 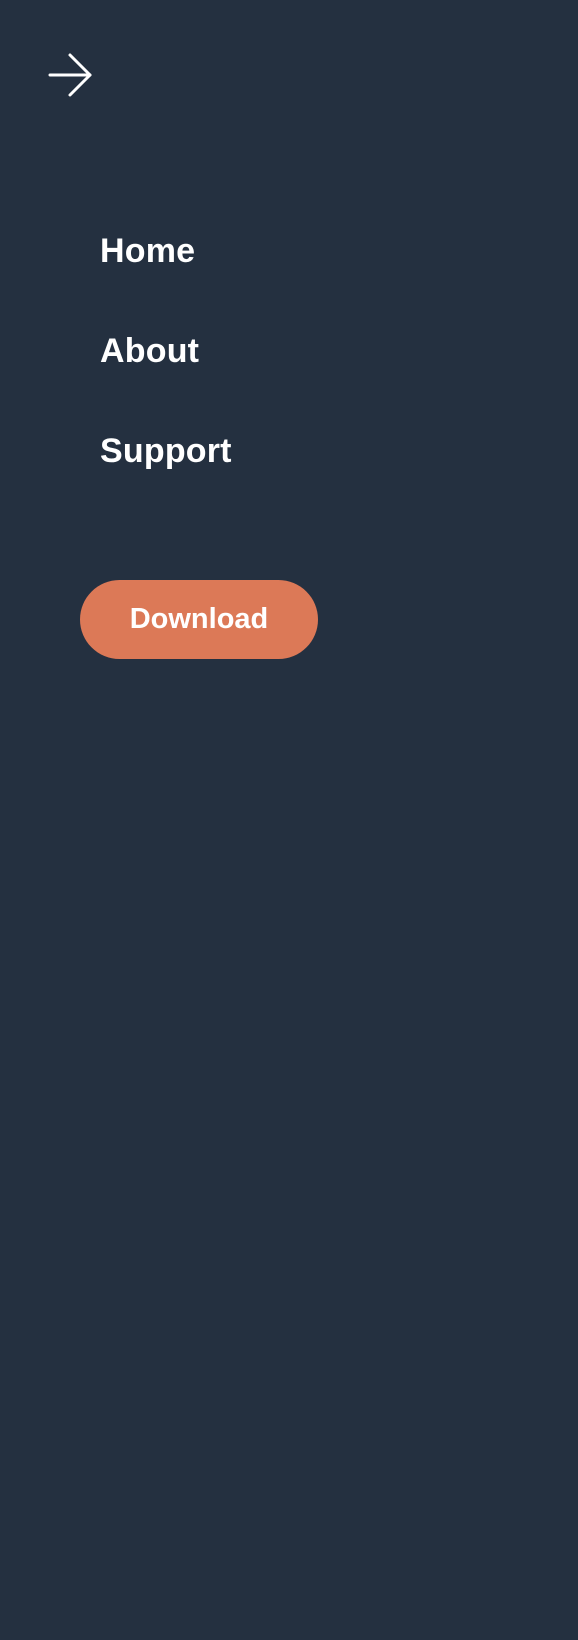 I want to click on arrow-right-icon-graphic, so click(x=70, y=75).